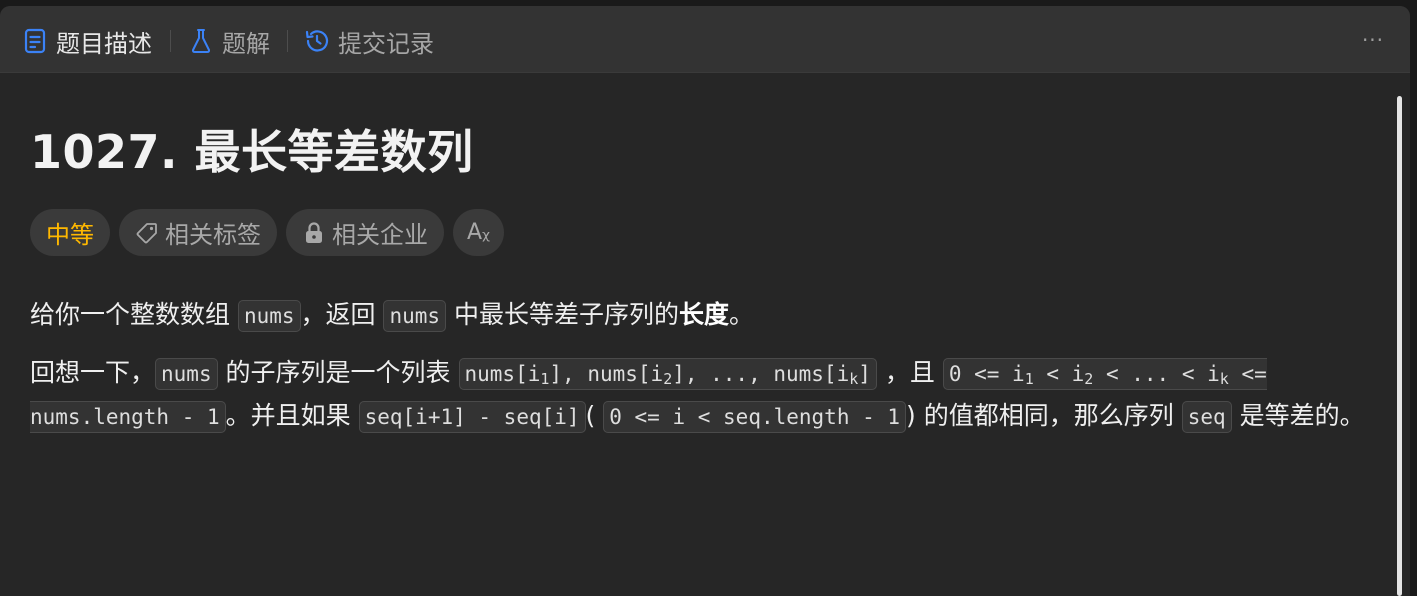  What do you see at coordinates (864, 374) in the screenshot?
I see `code-text: ]` at bounding box center [864, 374].